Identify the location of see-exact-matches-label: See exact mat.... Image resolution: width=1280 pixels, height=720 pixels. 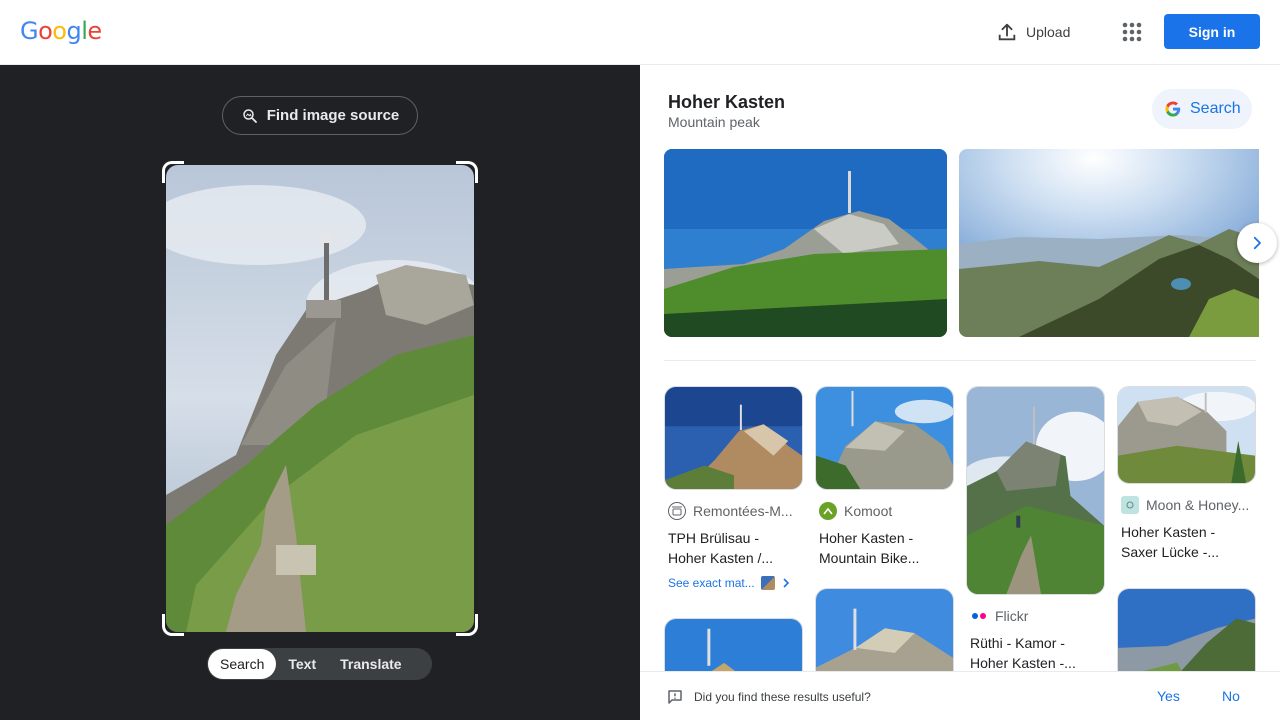
(711, 583).